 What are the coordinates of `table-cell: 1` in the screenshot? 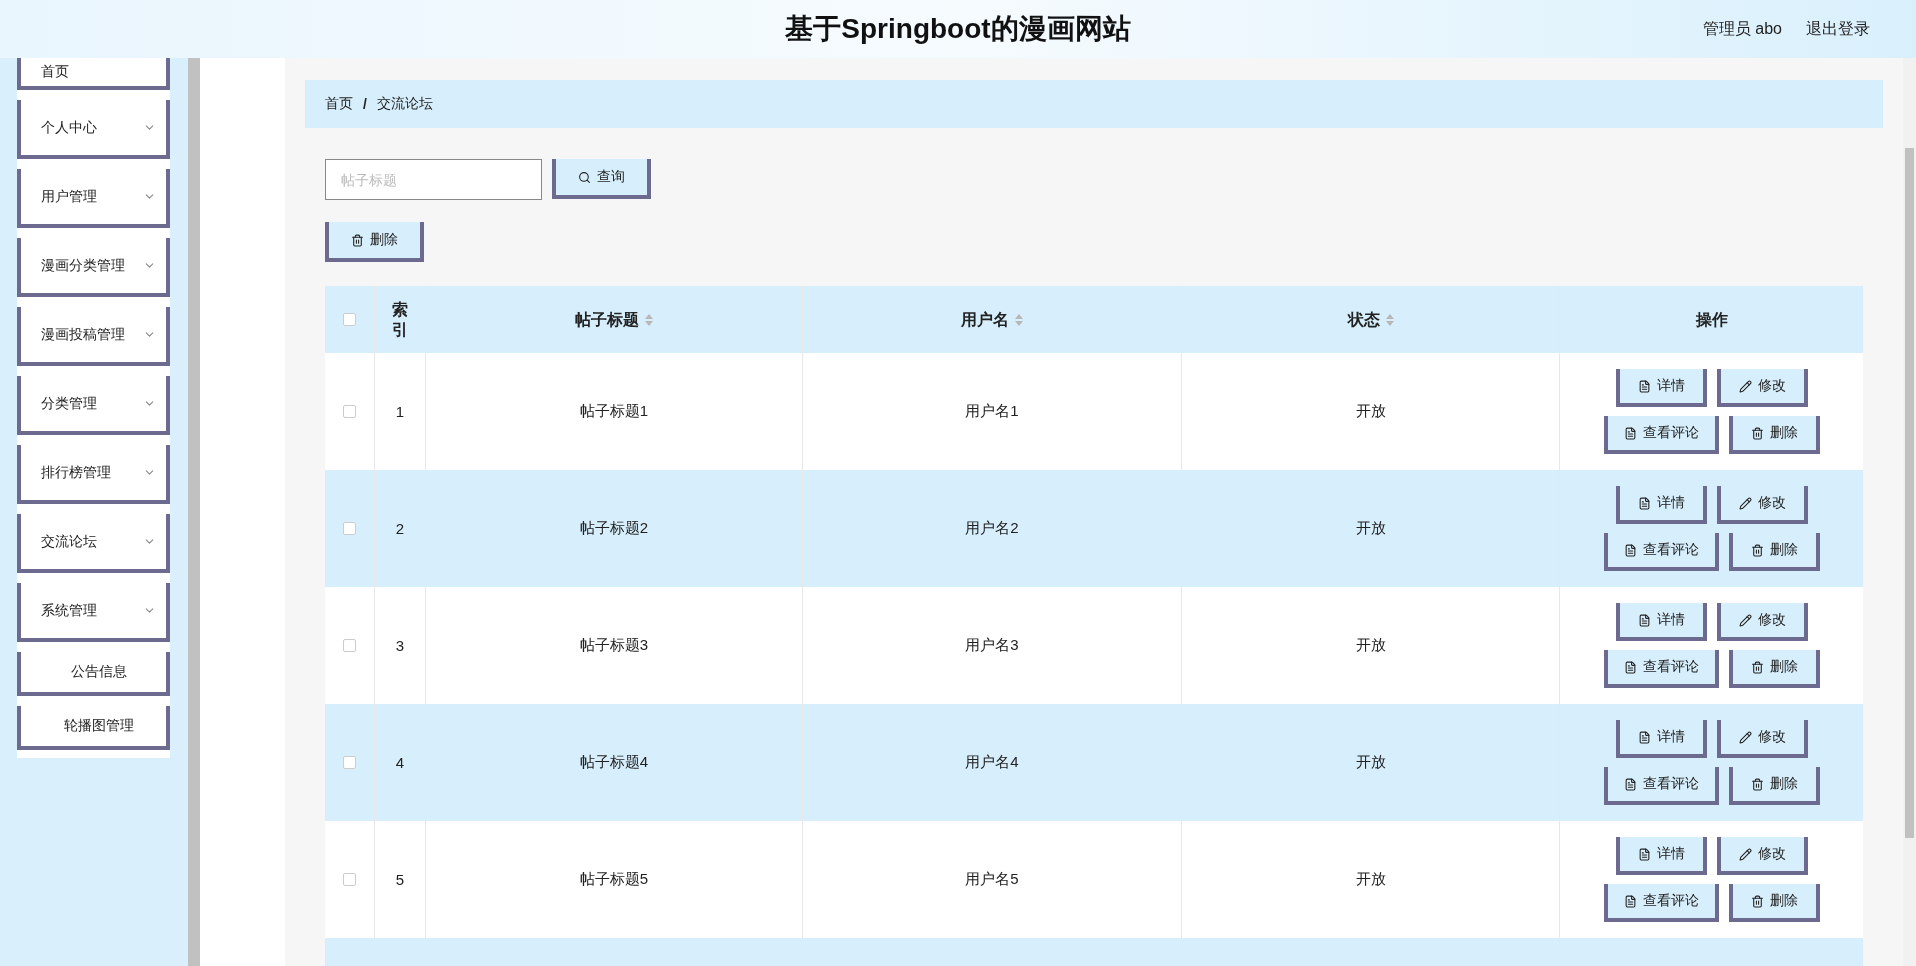 It's located at (400, 411).